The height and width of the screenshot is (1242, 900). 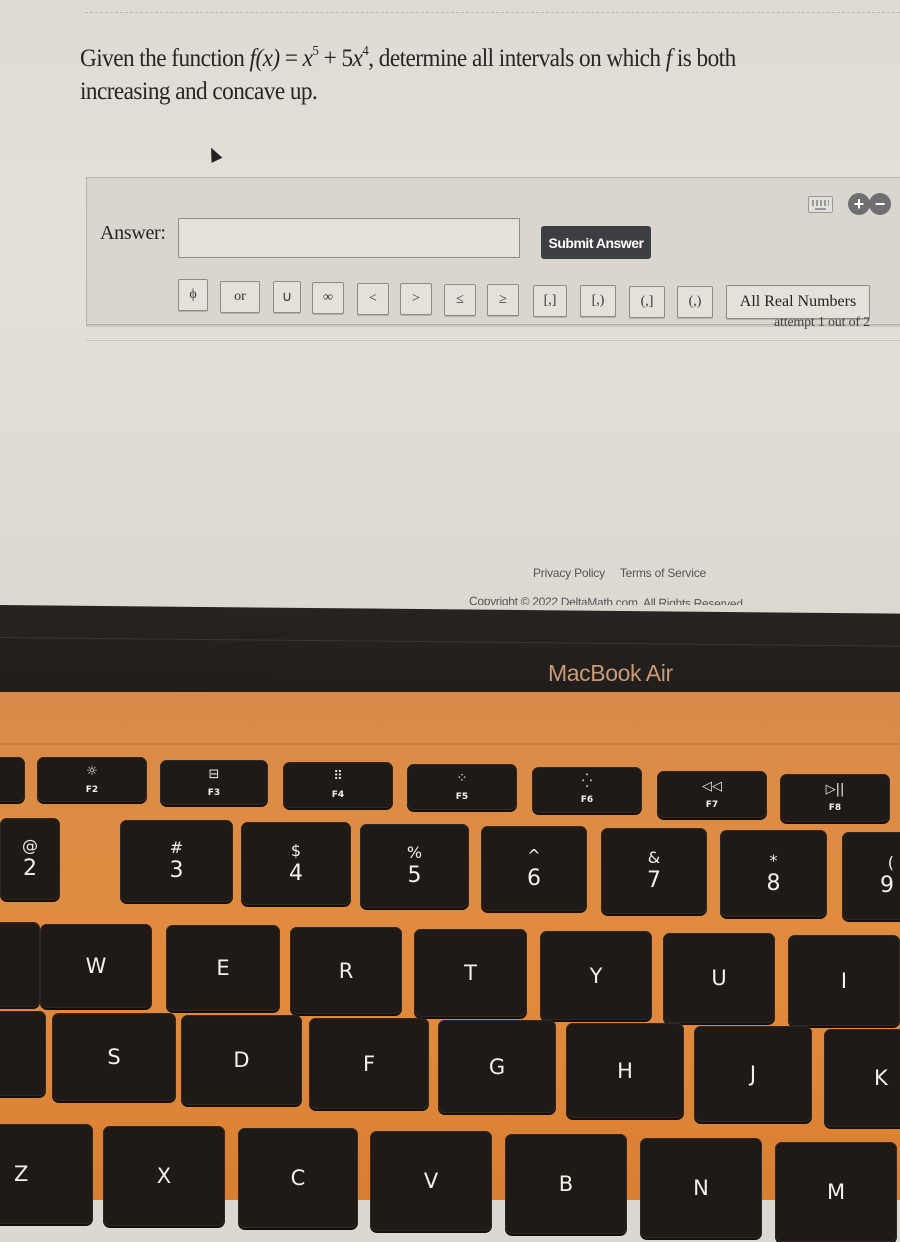 What do you see at coordinates (431, 1181) in the screenshot?
I see `key-v: V` at bounding box center [431, 1181].